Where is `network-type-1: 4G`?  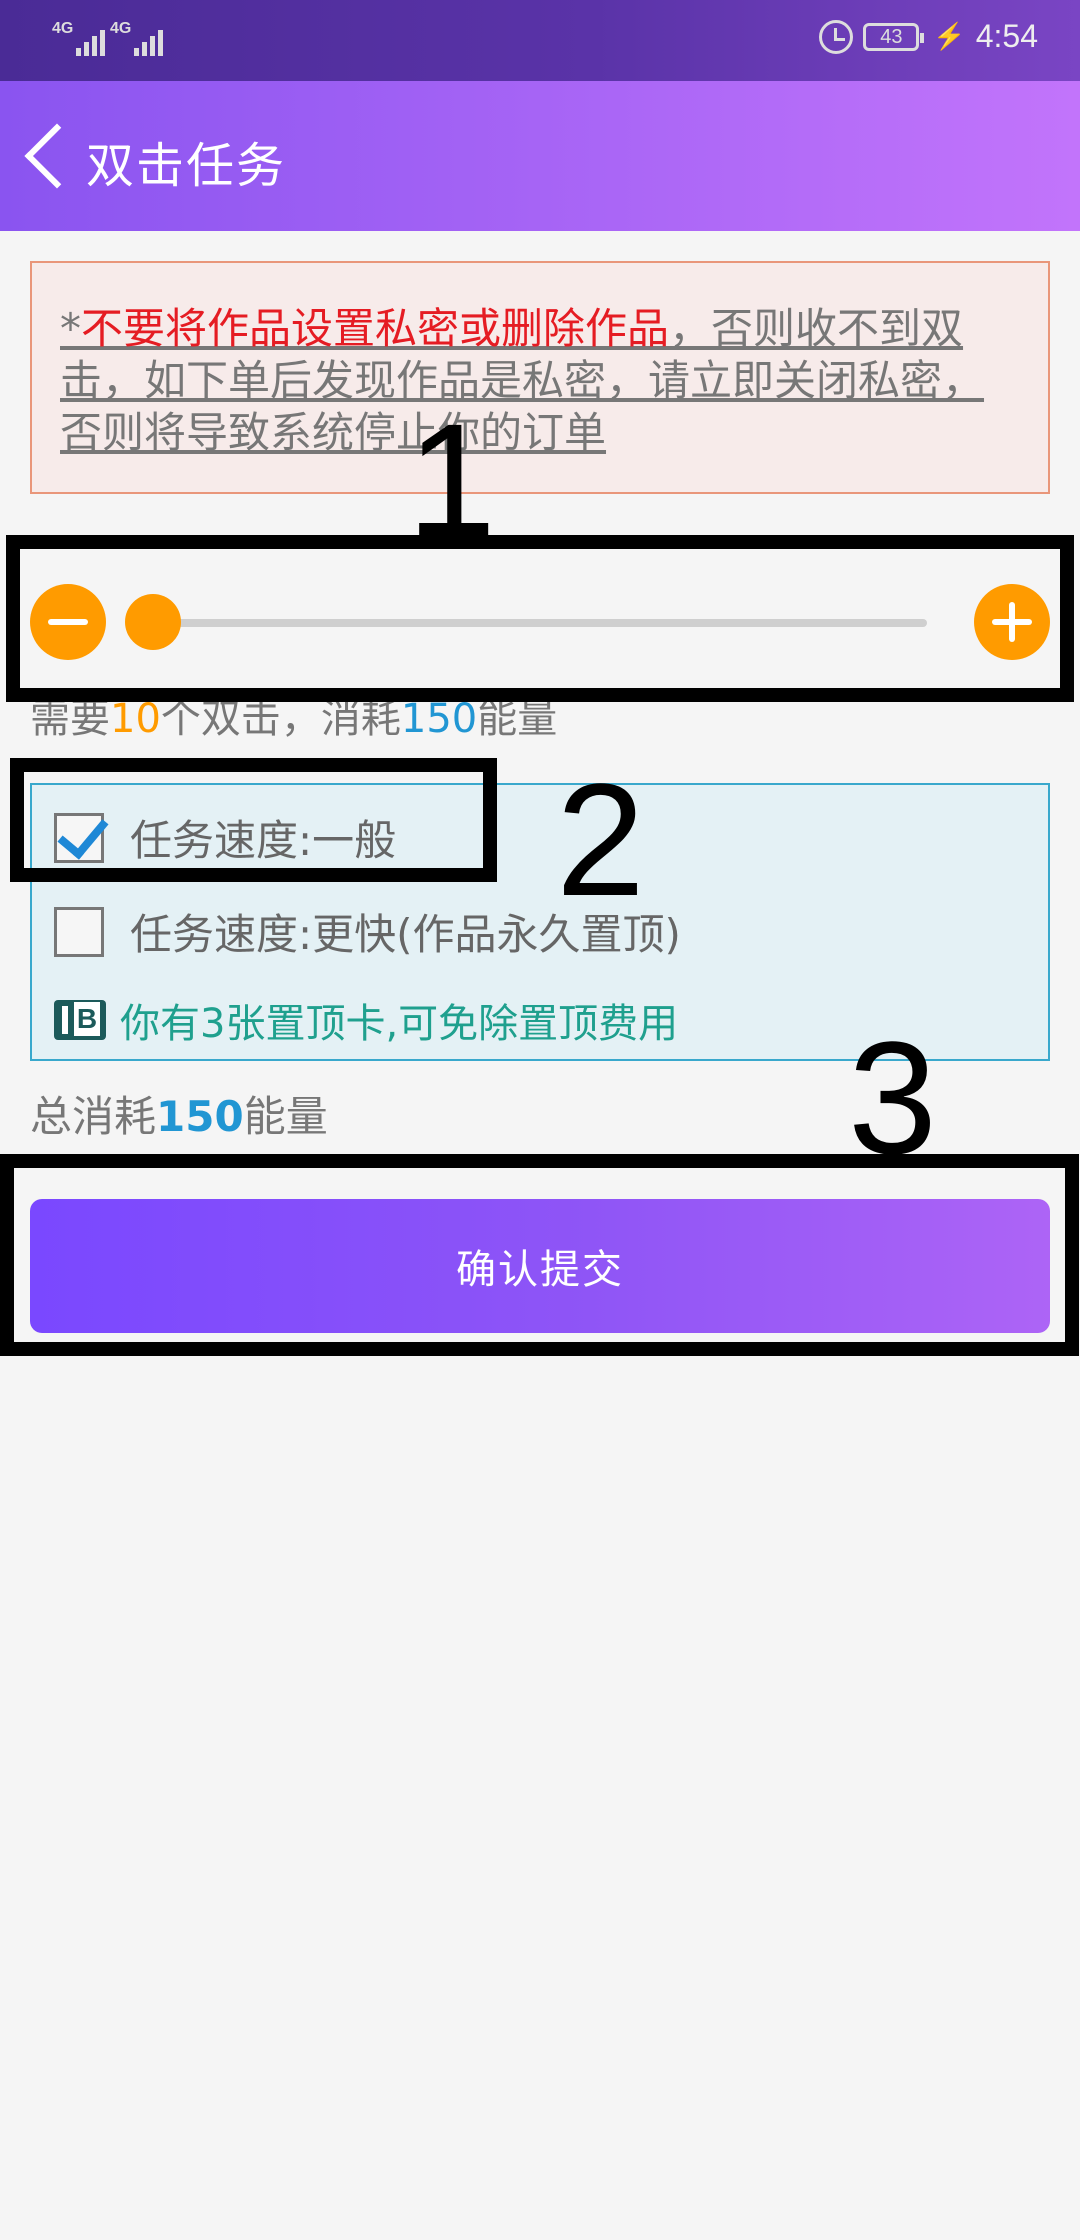 network-type-1: 4G is located at coordinates (63, 28).